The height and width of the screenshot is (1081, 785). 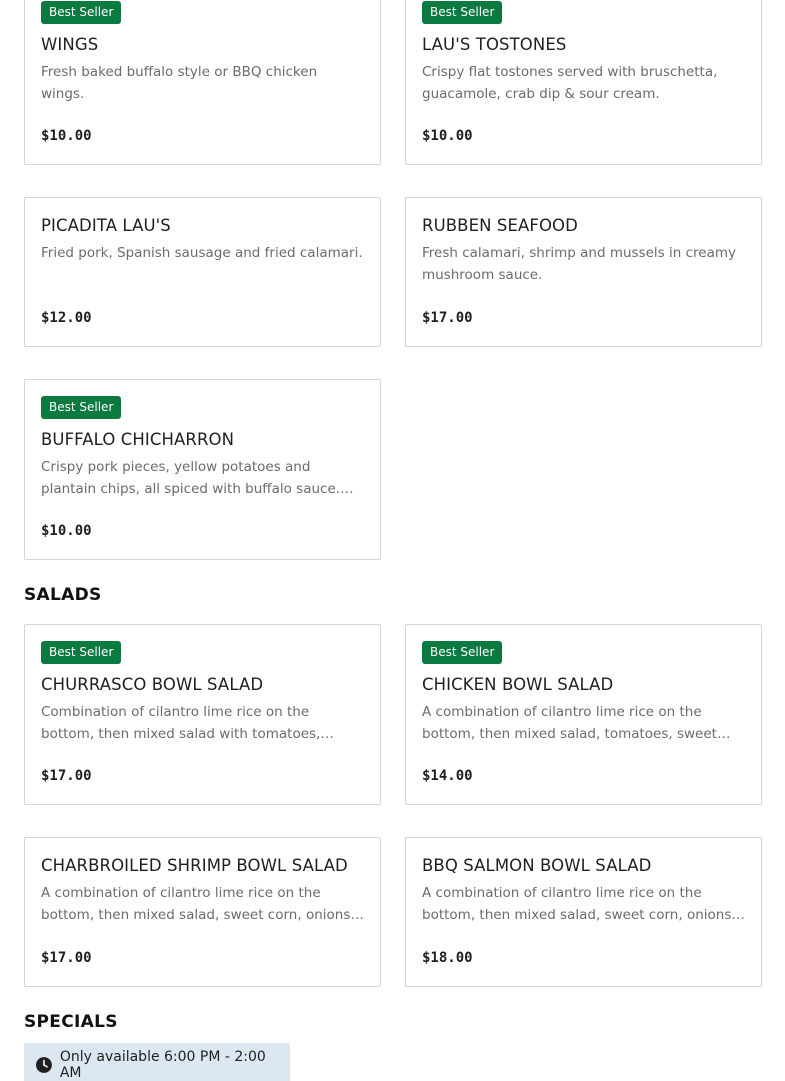 I want to click on menu-item-price: $12.00, so click(x=66, y=318).